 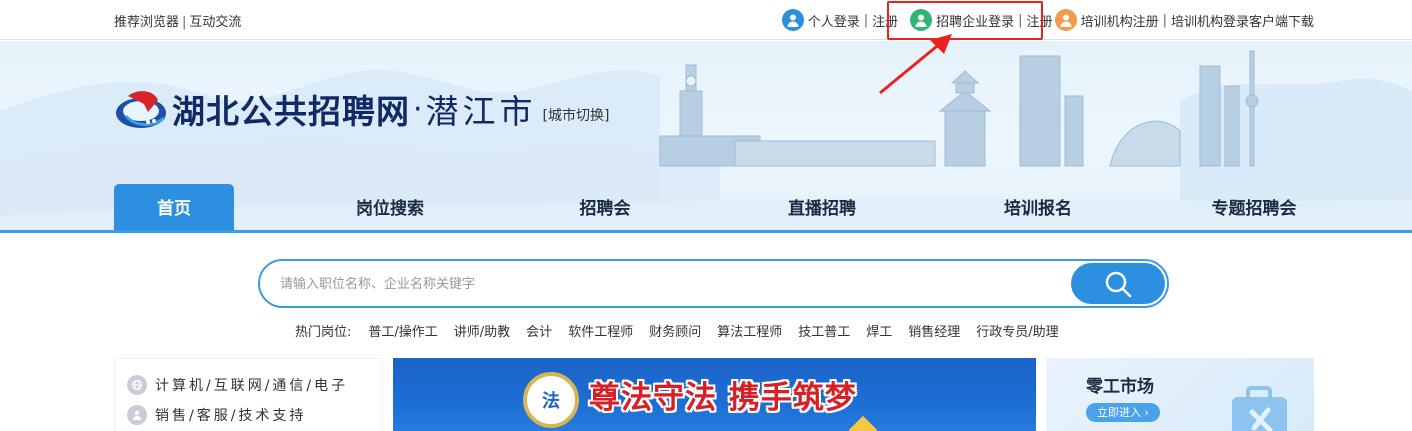 I want to click on toolbox-icon, so click(x=1259, y=408).